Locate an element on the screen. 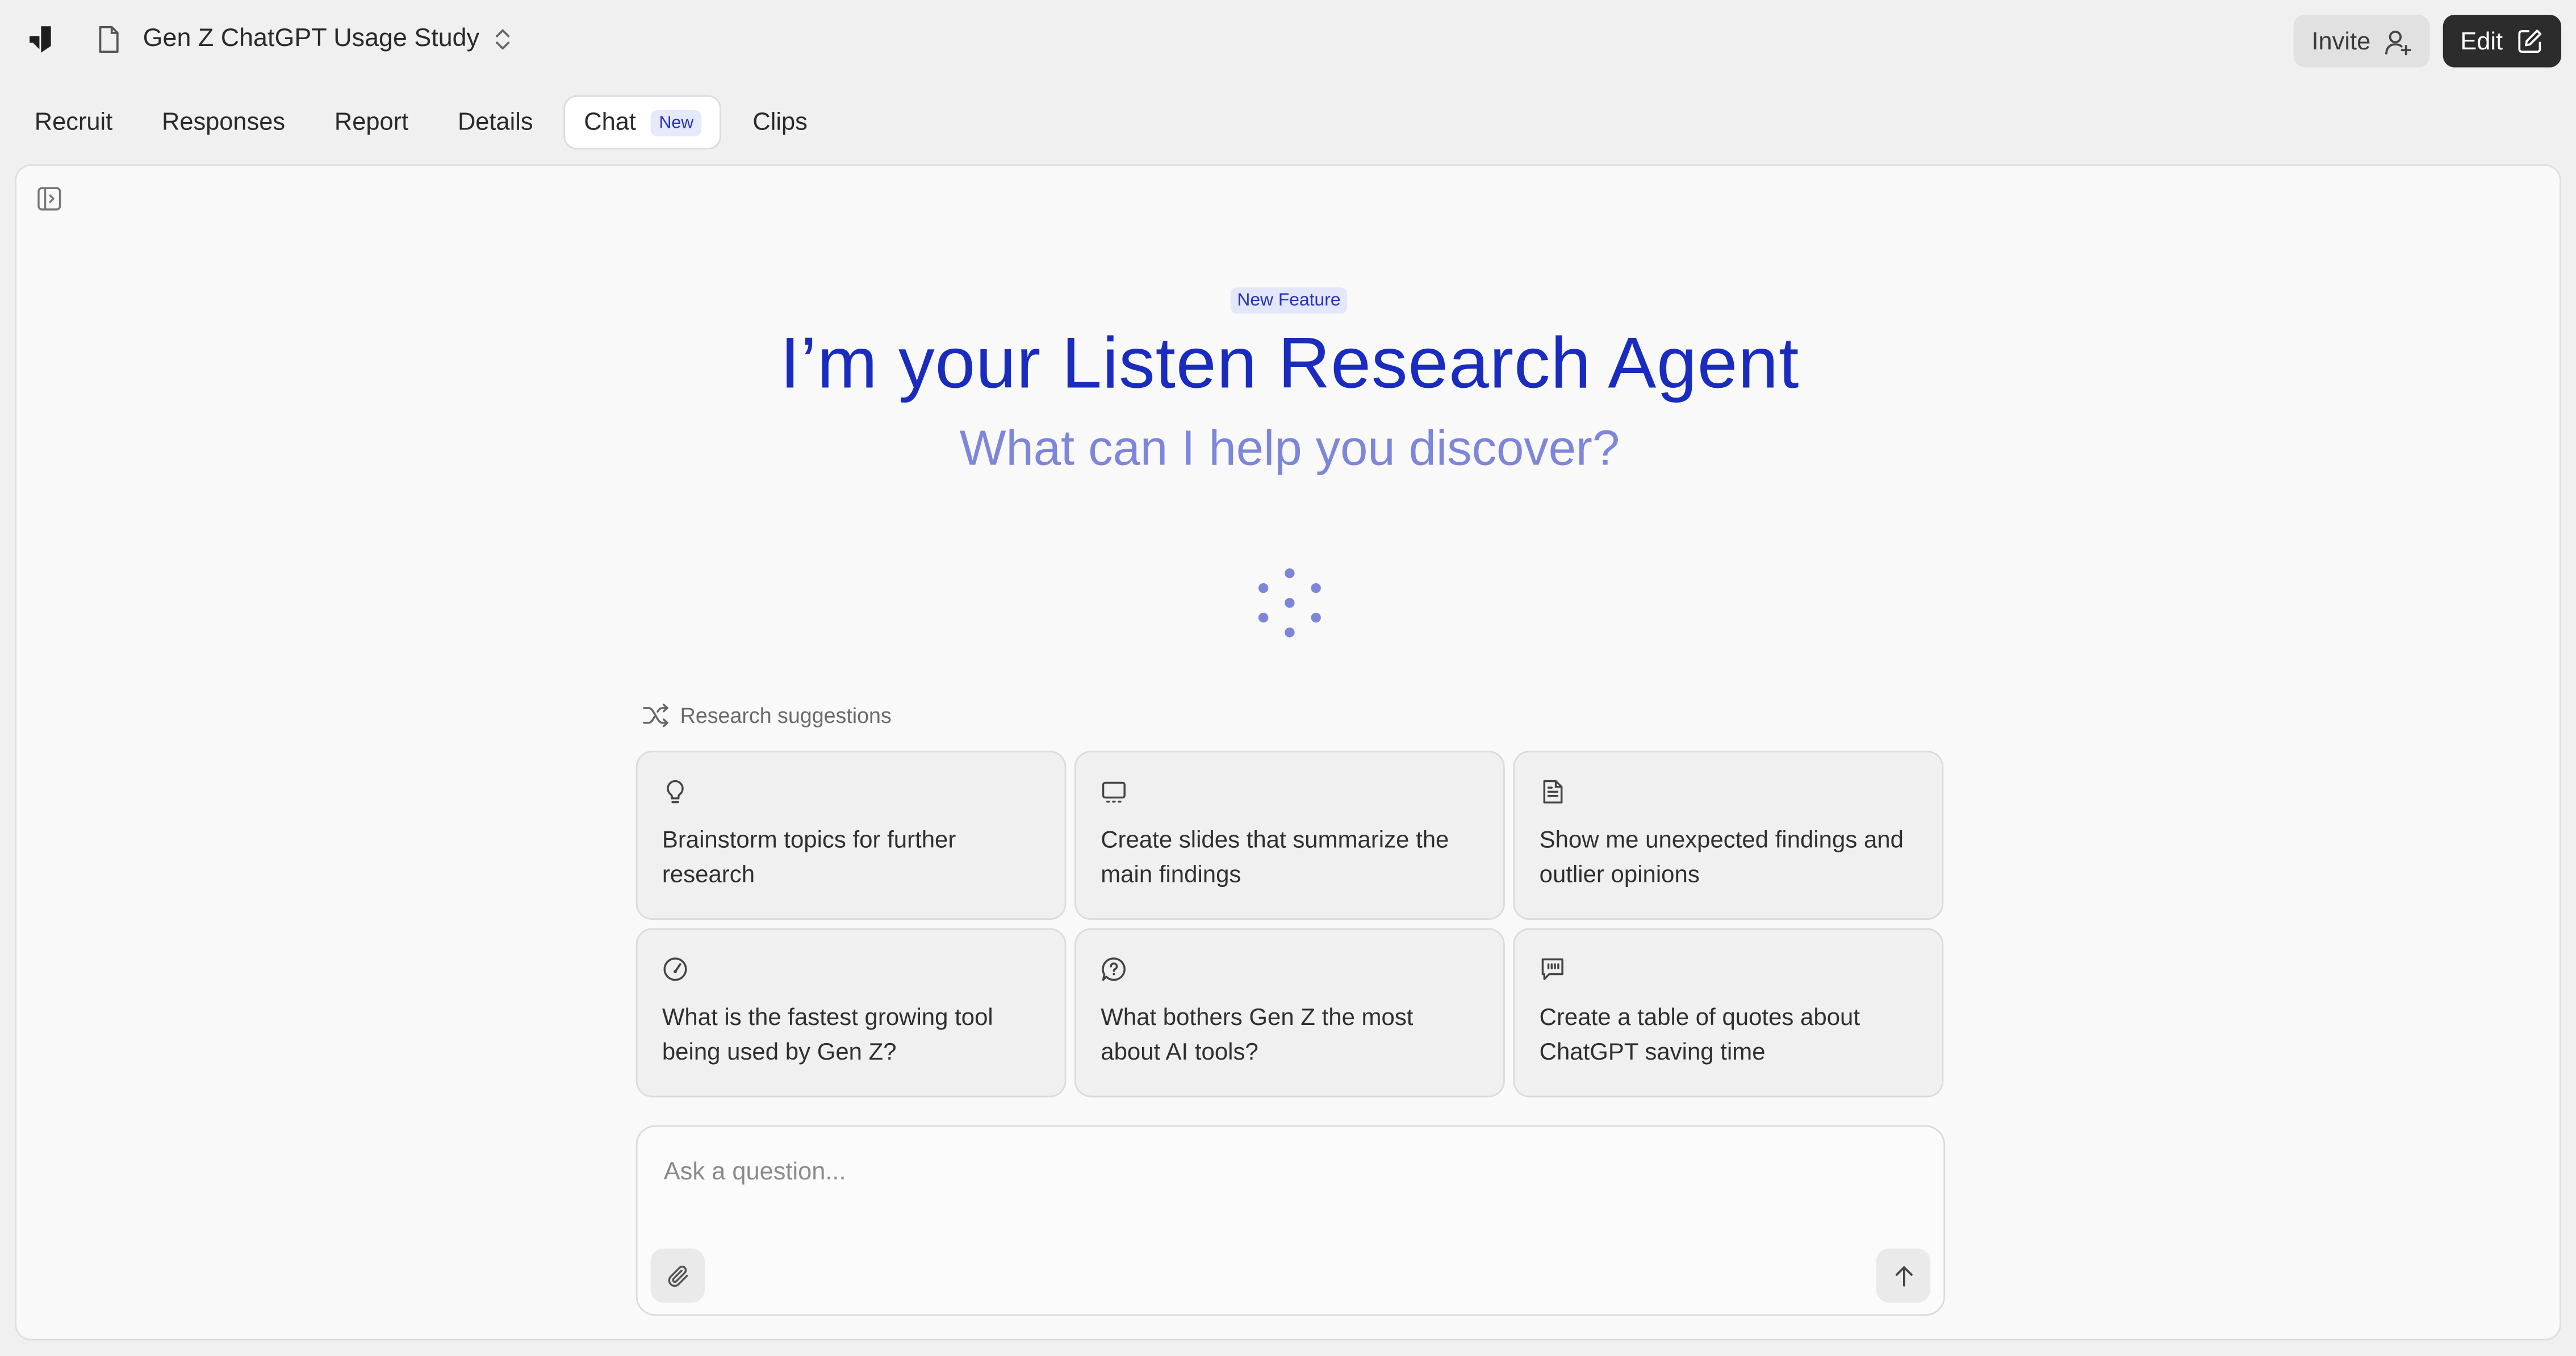 The image size is (2576, 1356). tab-label: Report is located at coordinates (371, 122).